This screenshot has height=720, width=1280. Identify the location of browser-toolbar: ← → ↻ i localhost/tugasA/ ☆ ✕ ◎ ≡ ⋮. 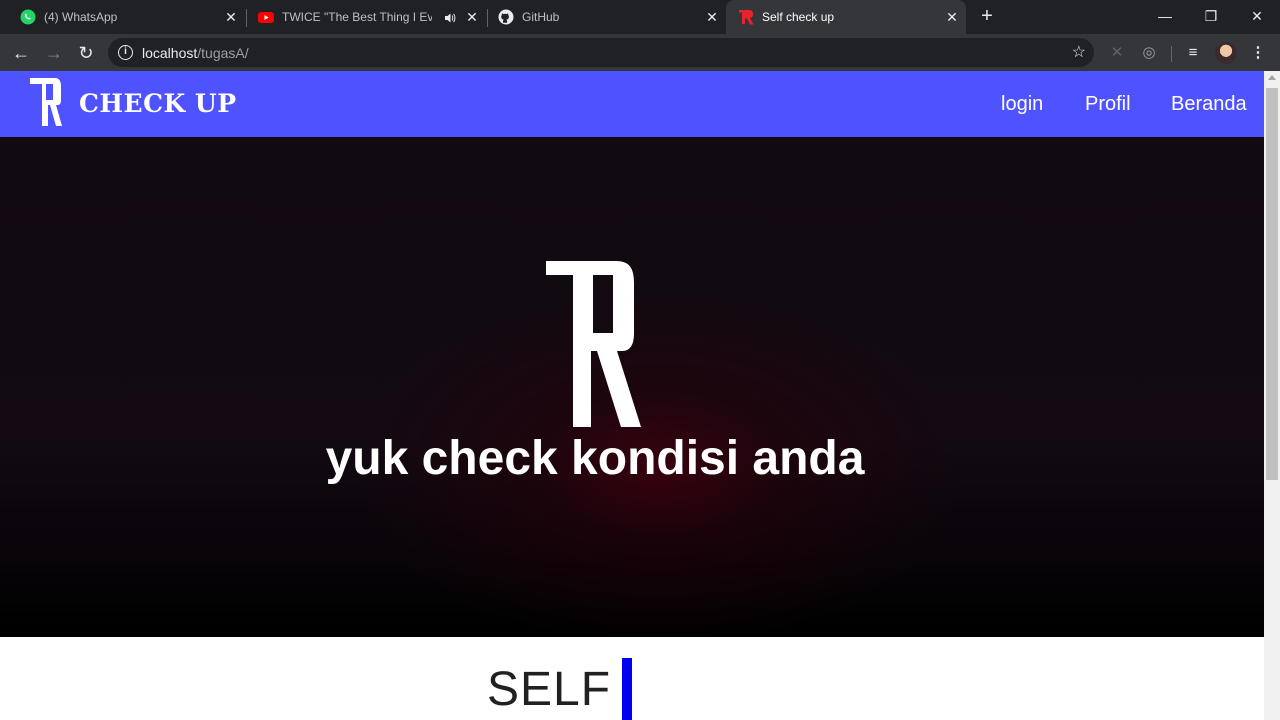
(640, 52).